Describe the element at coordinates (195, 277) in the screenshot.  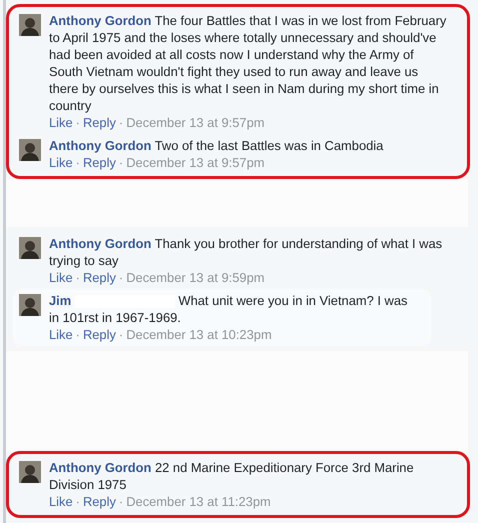
I see `timestamp: December 13 at 9:59pm` at that location.